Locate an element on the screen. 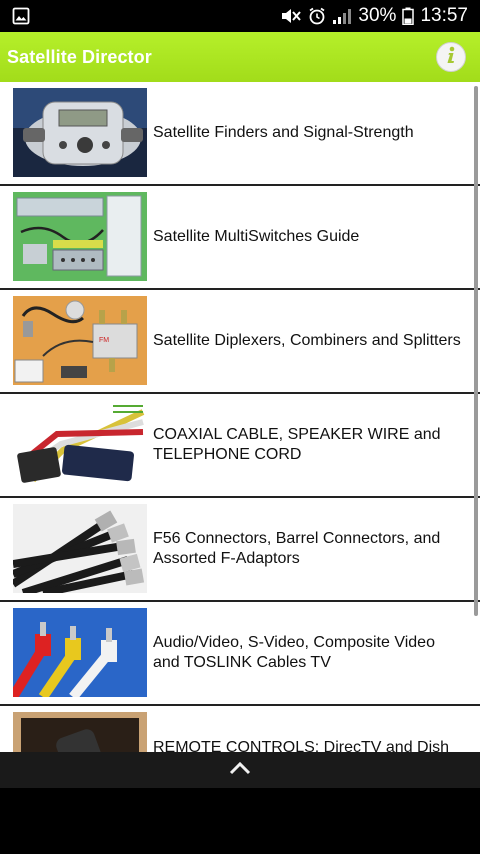 Image resolution: width=480 pixels, height=854 pixels. remote-controls-thumbnail is located at coordinates (80, 732).